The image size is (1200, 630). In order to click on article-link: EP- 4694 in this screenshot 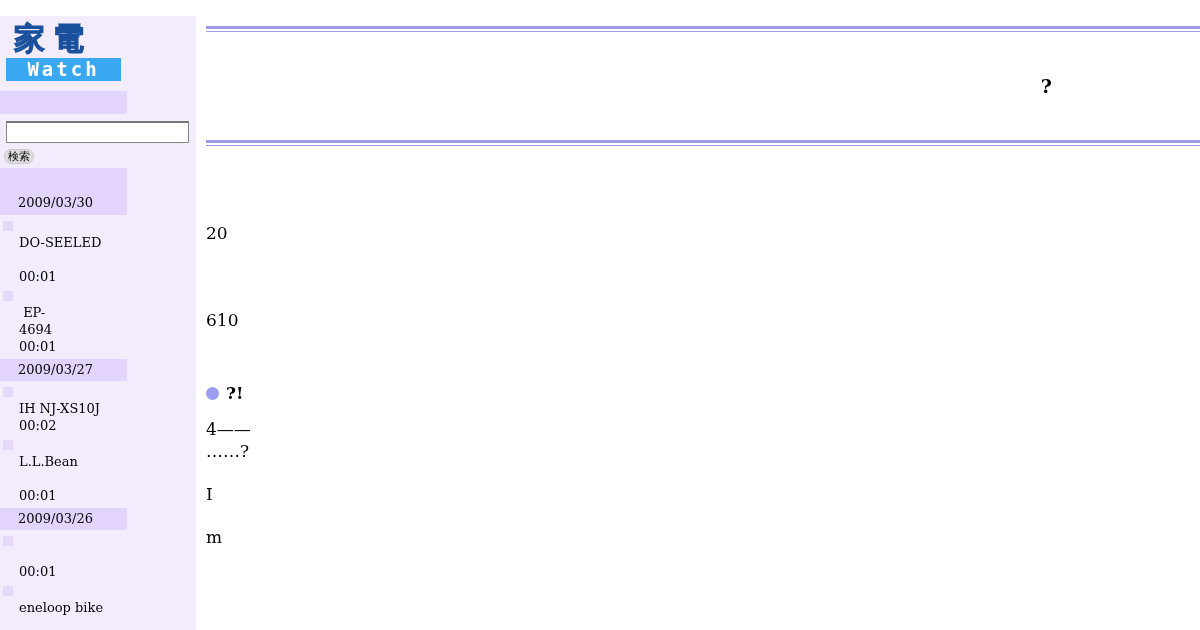, I will do `click(107, 321)`.